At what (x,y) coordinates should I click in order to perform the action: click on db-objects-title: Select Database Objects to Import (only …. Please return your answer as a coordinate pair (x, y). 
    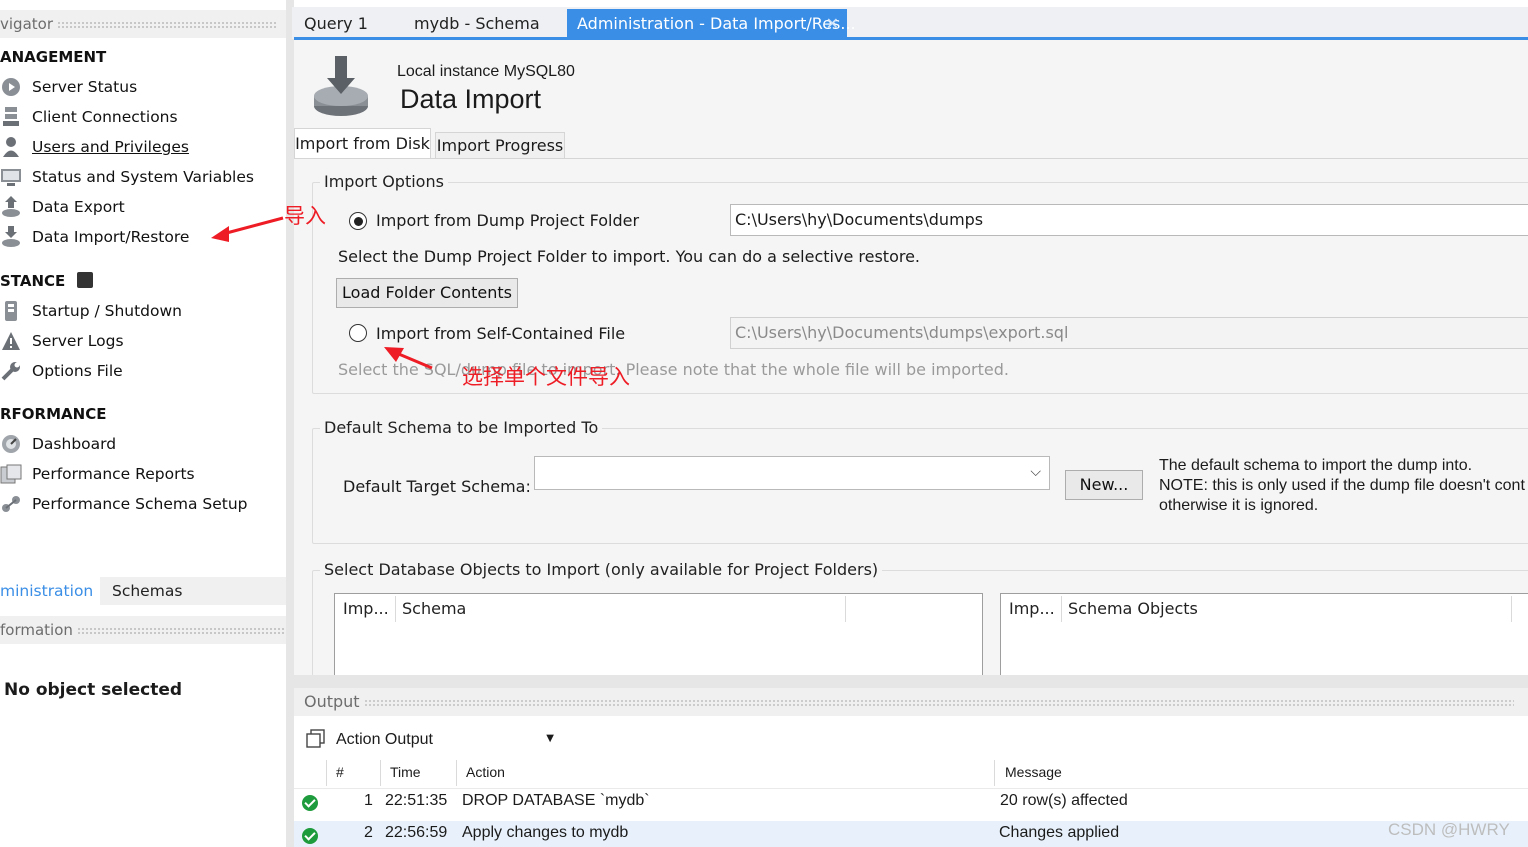
    Looking at the image, I should click on (601, 569).